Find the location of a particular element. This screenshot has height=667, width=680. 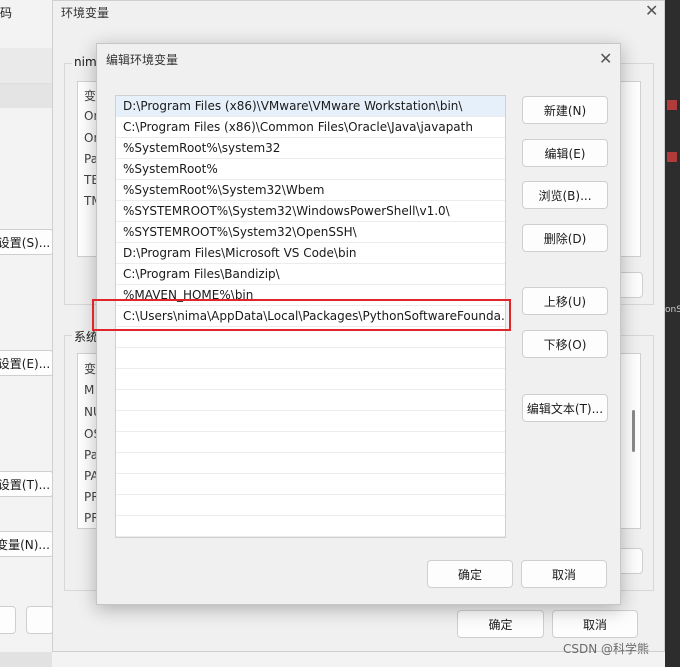

edit-env-close-icon: ✕ is located at coordinates (605, 59).